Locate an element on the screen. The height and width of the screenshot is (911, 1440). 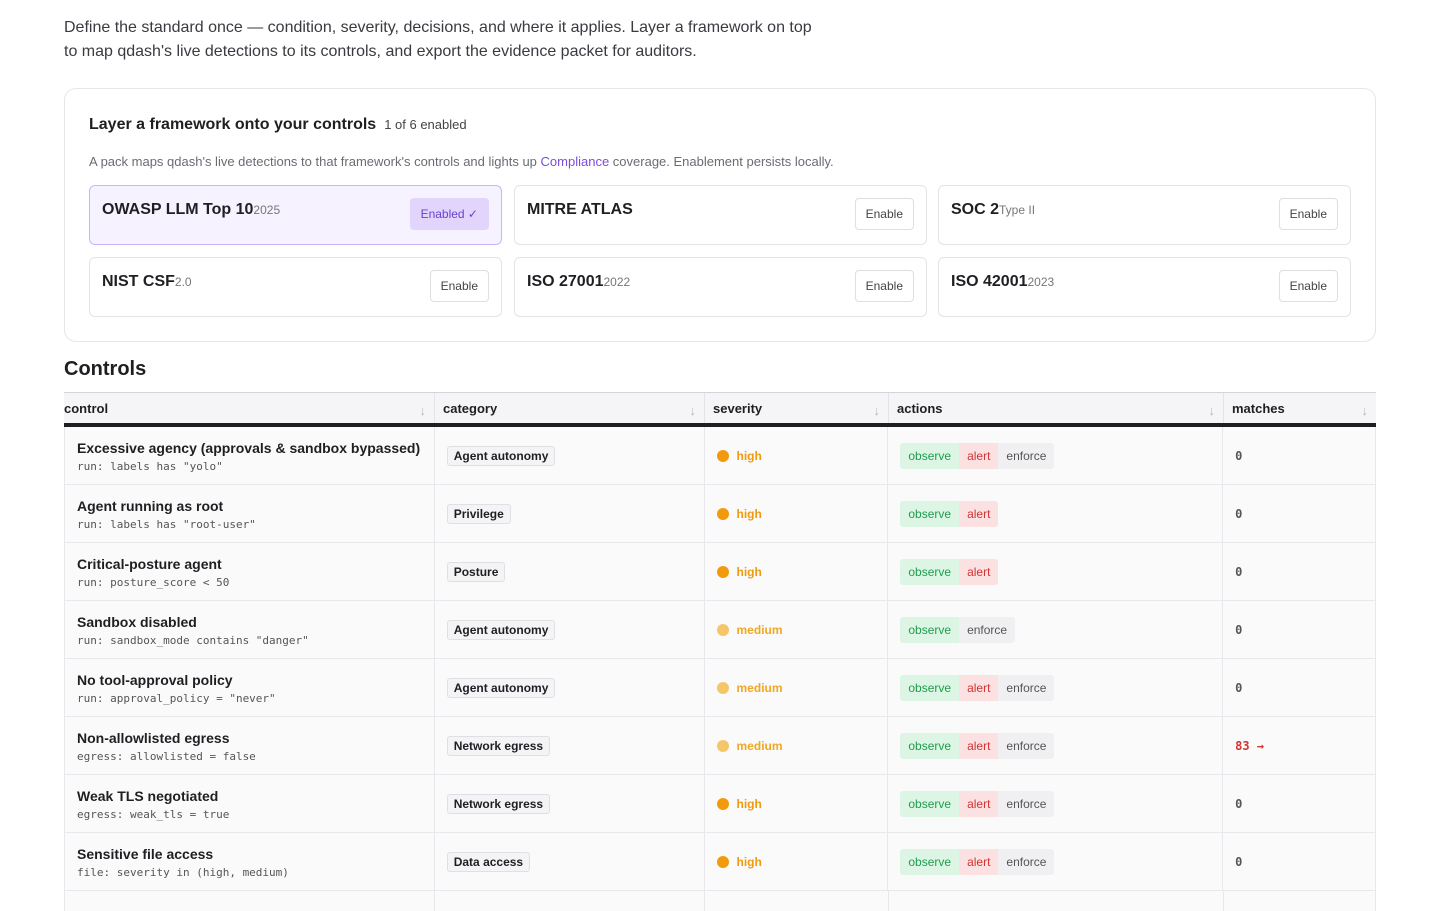
control-rule: file: severity in (high, medium) is located at coordinates (183, 872).